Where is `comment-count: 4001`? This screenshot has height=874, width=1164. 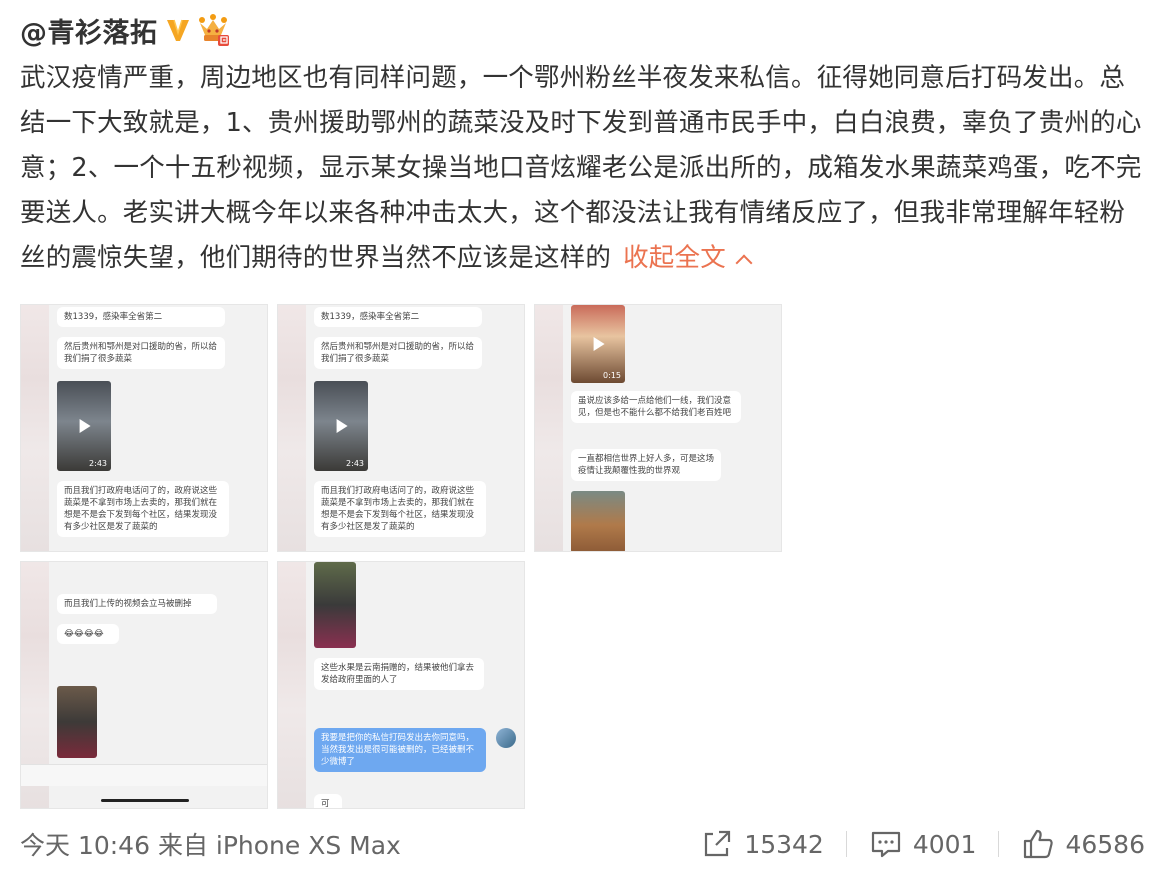 comment-count: 4001 is located at coordinates (944, 844).